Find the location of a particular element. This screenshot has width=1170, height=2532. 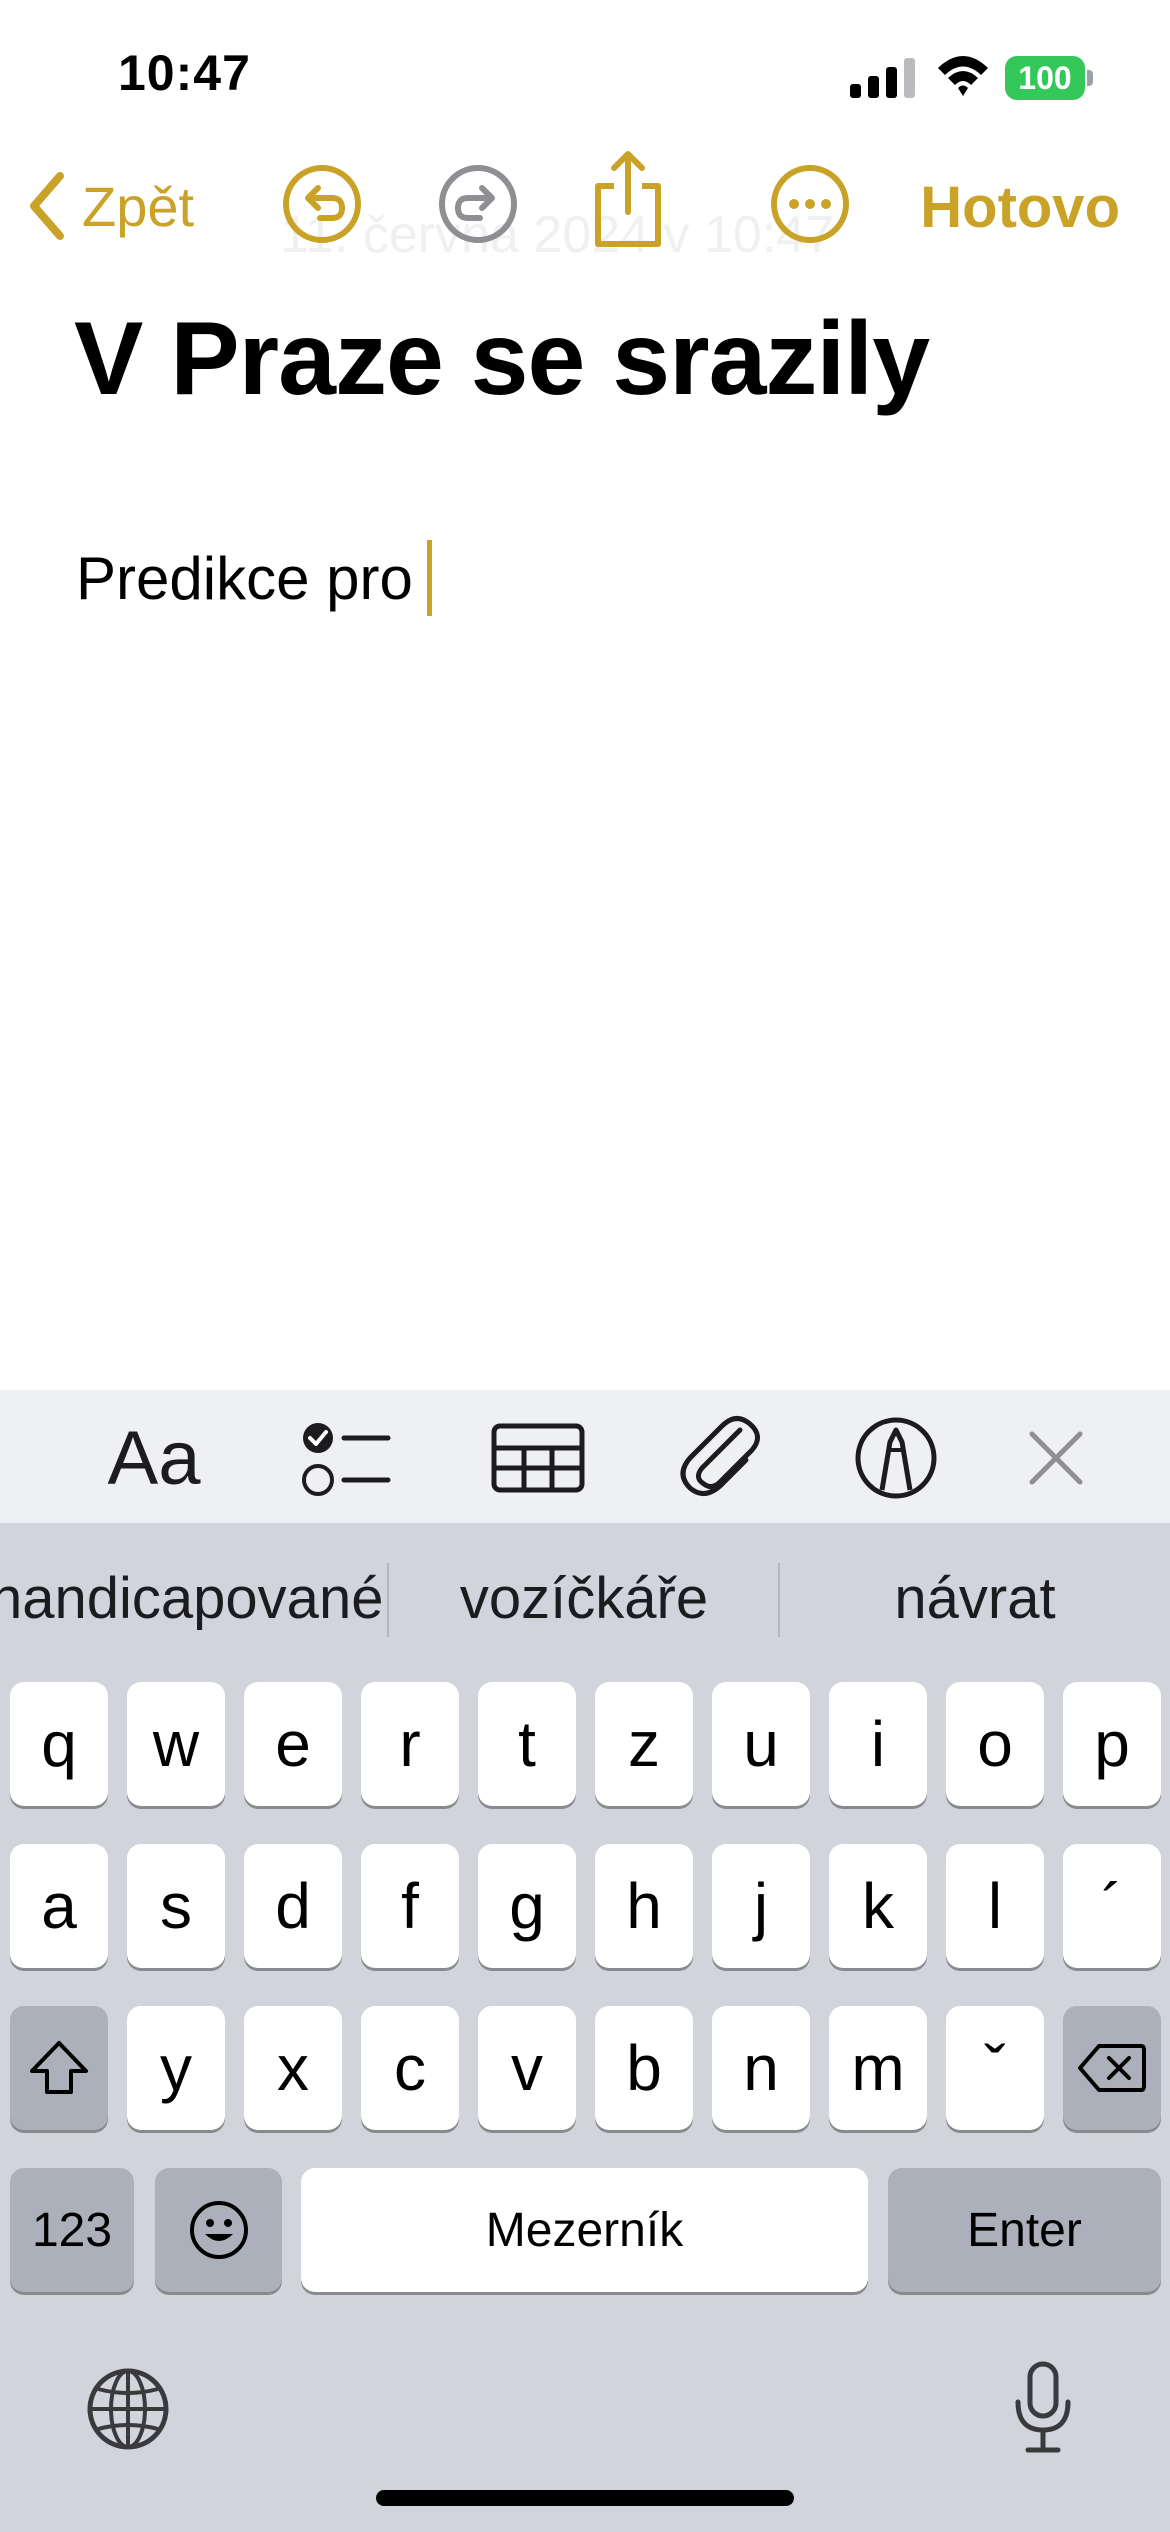

key: g is located at coordinates (527, 1906).